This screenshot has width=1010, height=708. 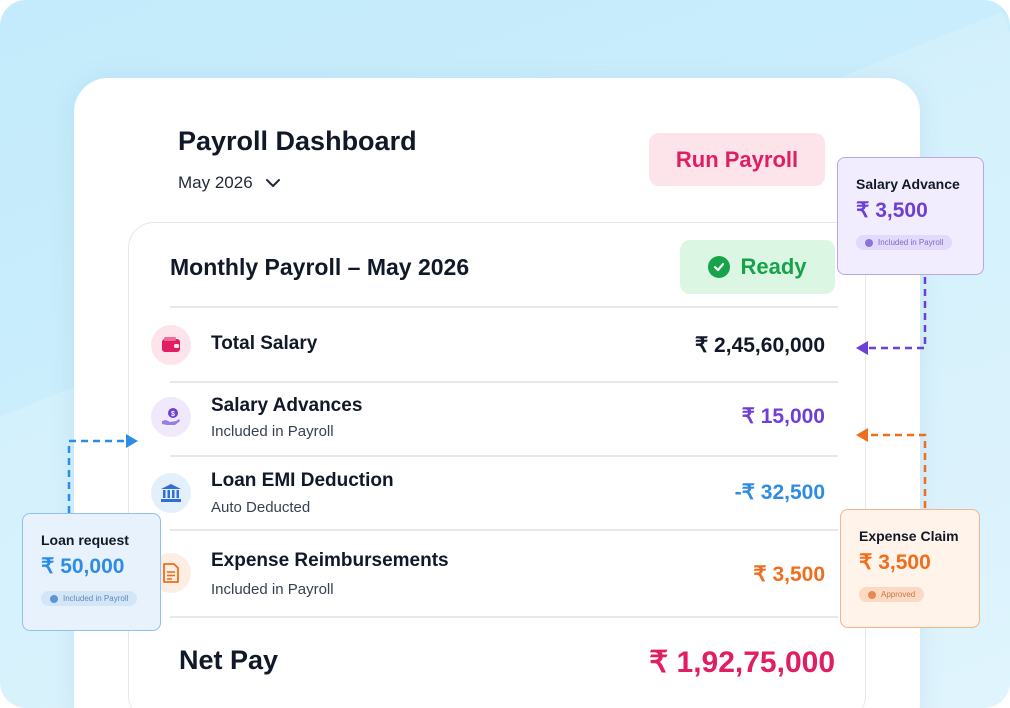 What do you see at coordinates (898, 594) in the screenshot?
I see `chip-label: Approved` at bounding box center [898, 594].